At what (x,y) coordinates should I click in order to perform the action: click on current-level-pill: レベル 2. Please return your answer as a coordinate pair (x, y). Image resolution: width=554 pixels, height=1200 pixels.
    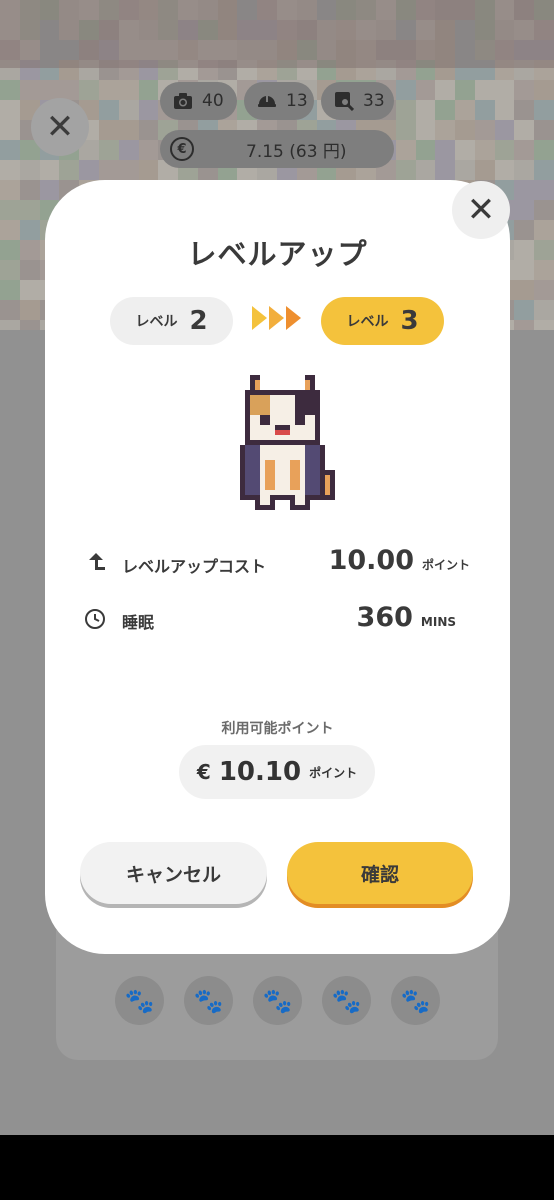
    Looking at the image, I should click on (171, 321).